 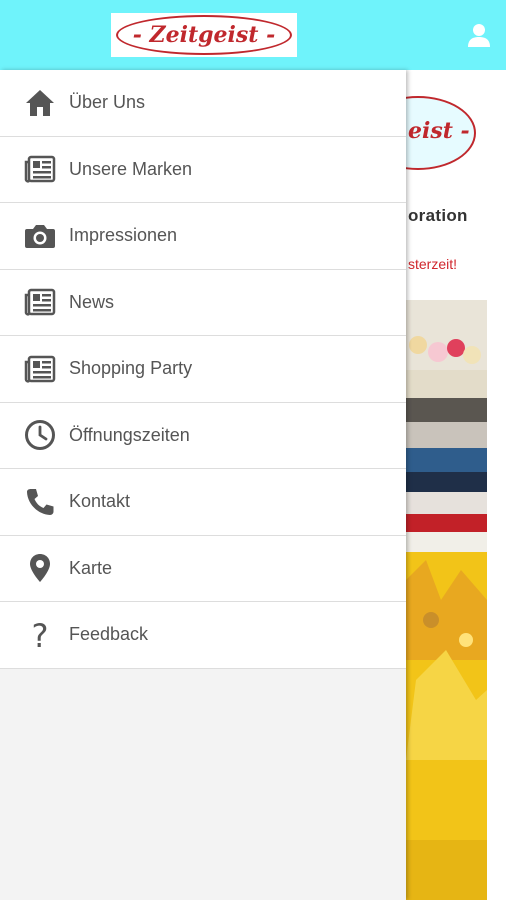 I want to click on map-pin-icon, so click(x=40, y=568).